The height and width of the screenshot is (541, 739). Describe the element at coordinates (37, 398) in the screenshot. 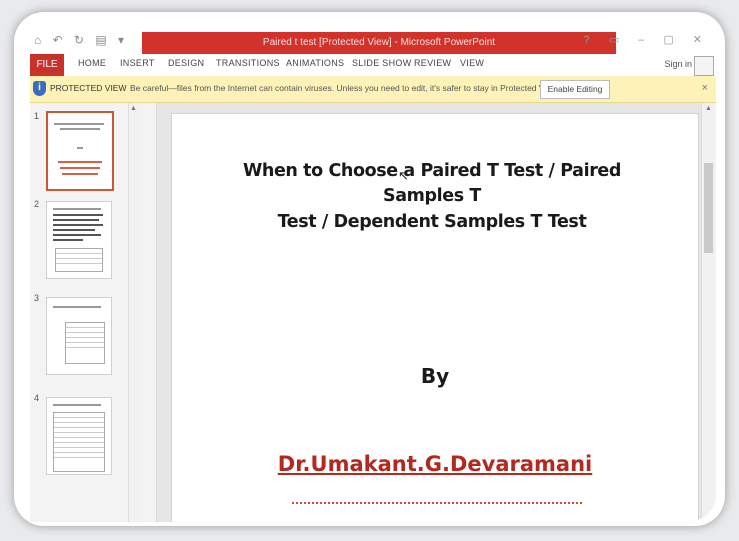

I see `thumbnail-number: 4` at that location.